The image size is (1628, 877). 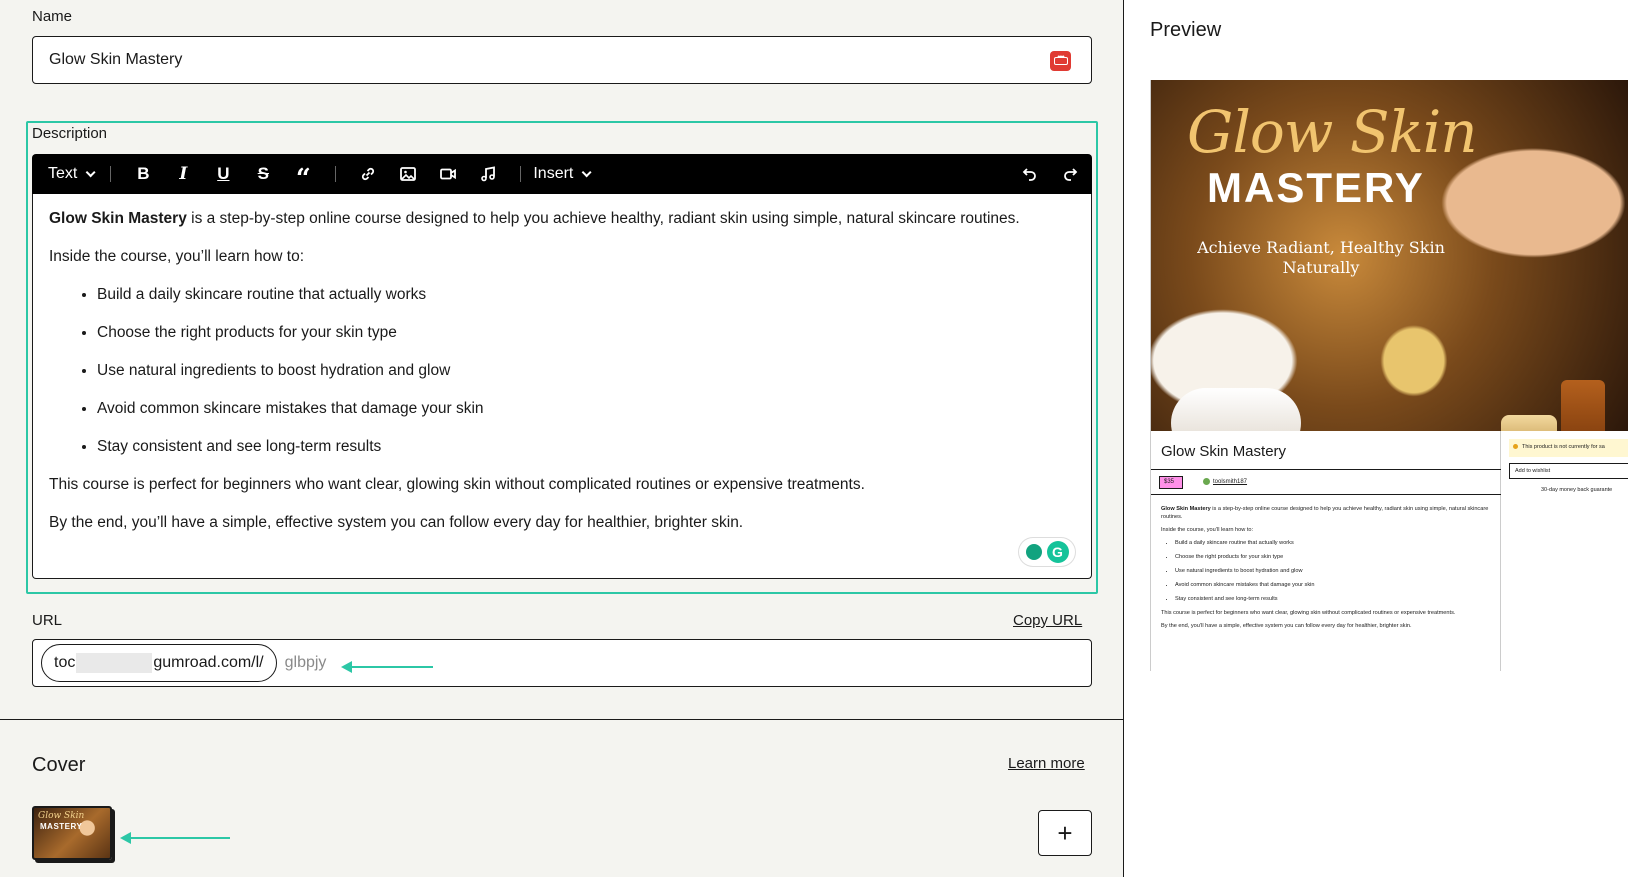 I want to click on add-cover-button: +, so click(x=1065, y=833).